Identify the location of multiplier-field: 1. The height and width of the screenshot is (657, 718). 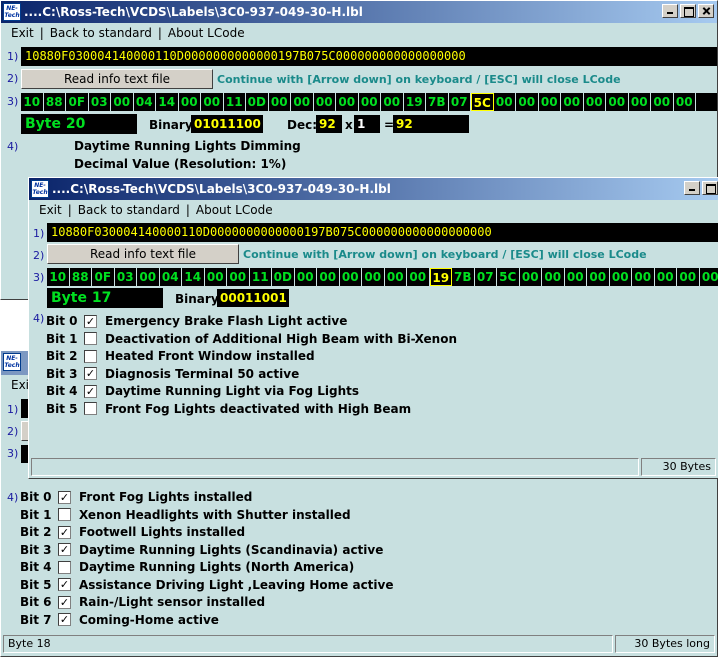
(367, 124).